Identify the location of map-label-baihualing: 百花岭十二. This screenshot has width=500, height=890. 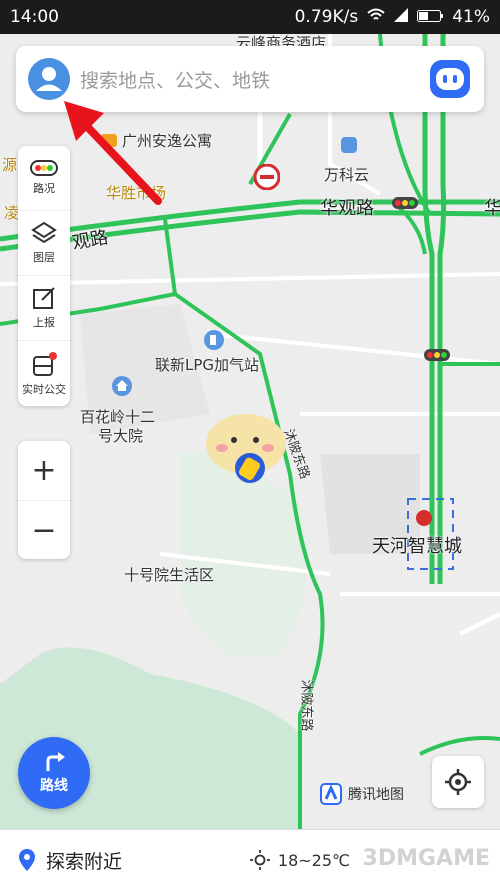
(118, 417).